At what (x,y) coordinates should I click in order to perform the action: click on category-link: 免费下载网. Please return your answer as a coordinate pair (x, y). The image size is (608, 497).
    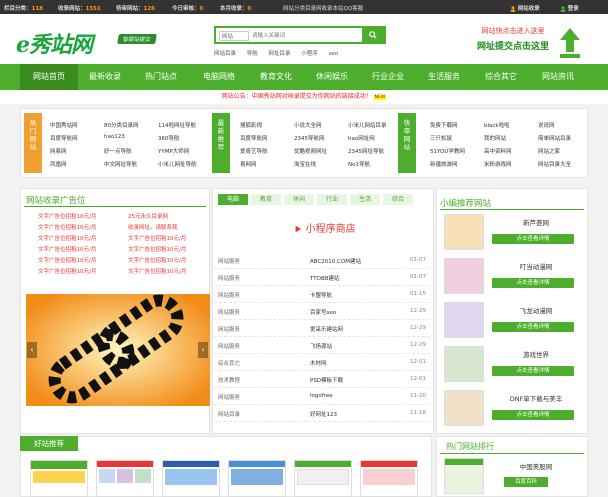
    Looking at the image, I should click on (444, 125).